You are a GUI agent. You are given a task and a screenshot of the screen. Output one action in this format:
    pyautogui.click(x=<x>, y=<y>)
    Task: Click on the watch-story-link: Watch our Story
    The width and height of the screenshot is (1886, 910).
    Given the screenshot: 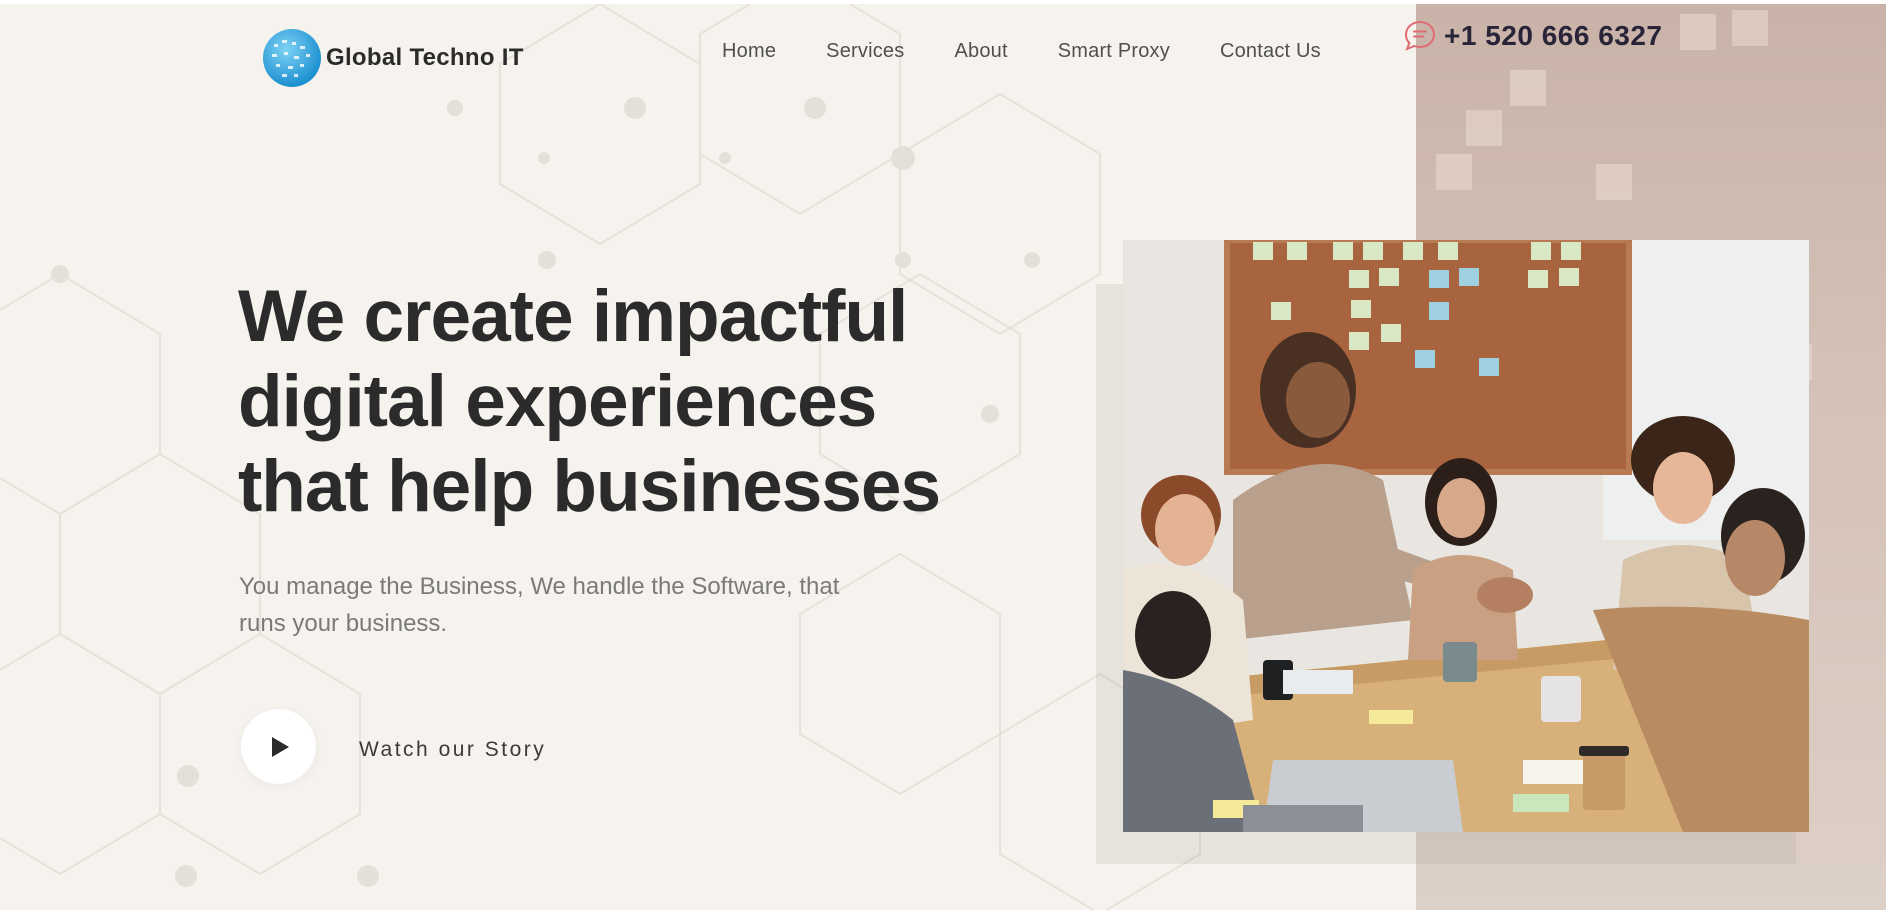 What is the action you would take?
    pyautogui.click(x=452, y=750)
    